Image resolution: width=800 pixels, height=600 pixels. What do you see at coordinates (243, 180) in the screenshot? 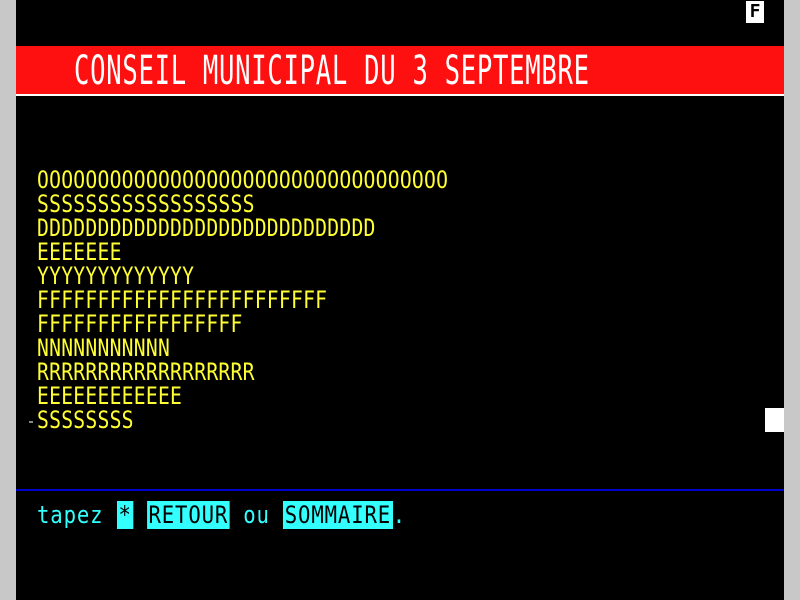
I see `letter-row: OOOOOOOOOOOOOOOOOOOOOOOOOOOOOOOOOO` at bounding box center [243, 180].